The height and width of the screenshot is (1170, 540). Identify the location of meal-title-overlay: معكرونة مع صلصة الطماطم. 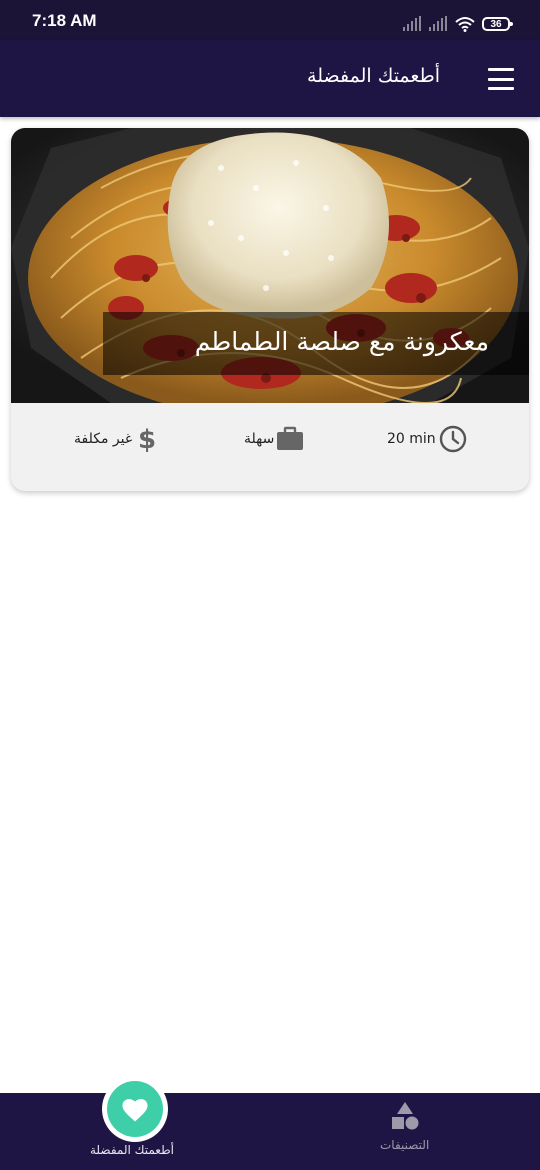
(316, 343).